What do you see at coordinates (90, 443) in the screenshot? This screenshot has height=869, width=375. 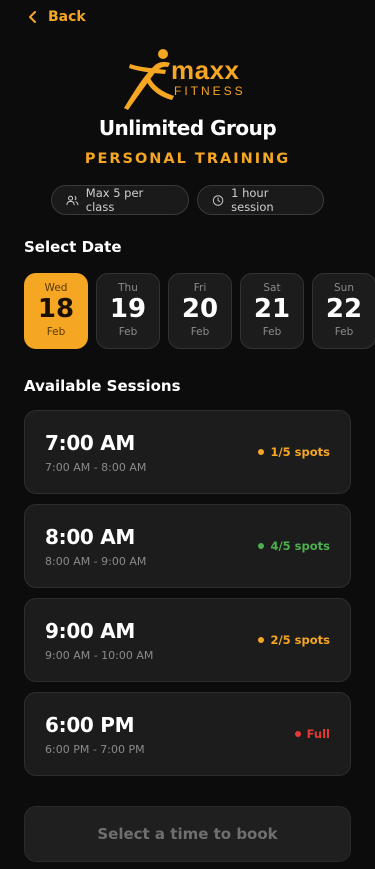 I see `session-time: 7:00 AM` at bounding box center [90, 443].